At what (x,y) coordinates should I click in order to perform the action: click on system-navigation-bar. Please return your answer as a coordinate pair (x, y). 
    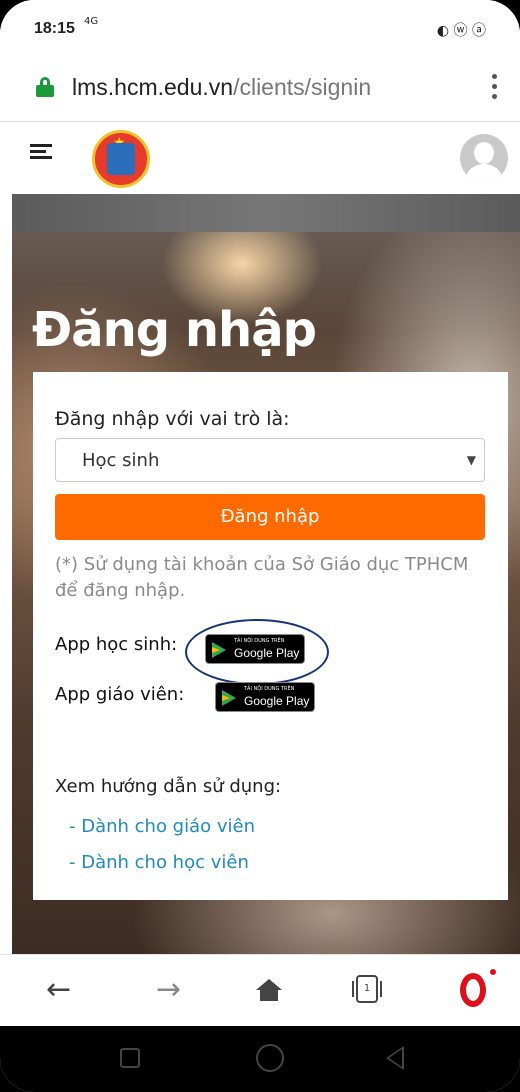
    Looking at the image, I should click on (260, 1059).